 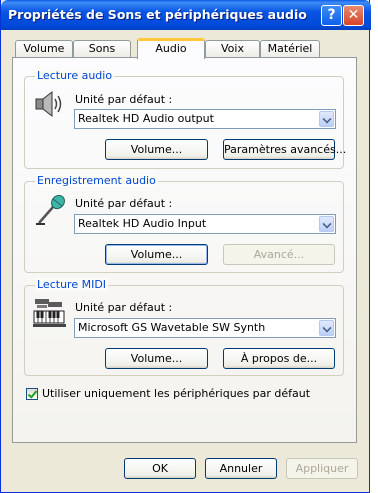 I want to click on microphone-icon, so click(x=50, y=209).